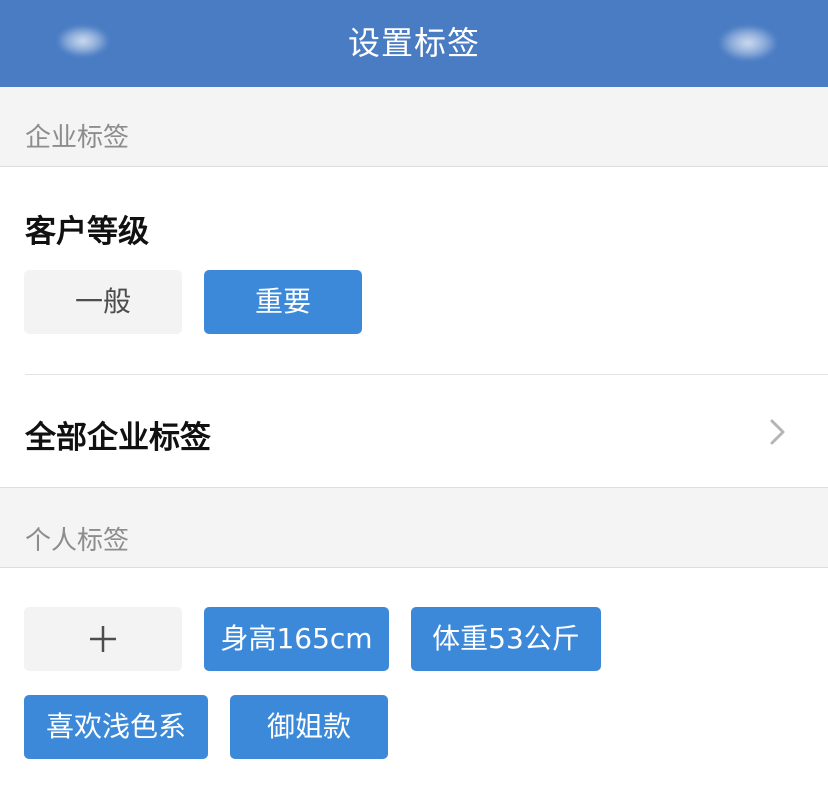  I want to click on save-button-blurred, so click(748, 43).